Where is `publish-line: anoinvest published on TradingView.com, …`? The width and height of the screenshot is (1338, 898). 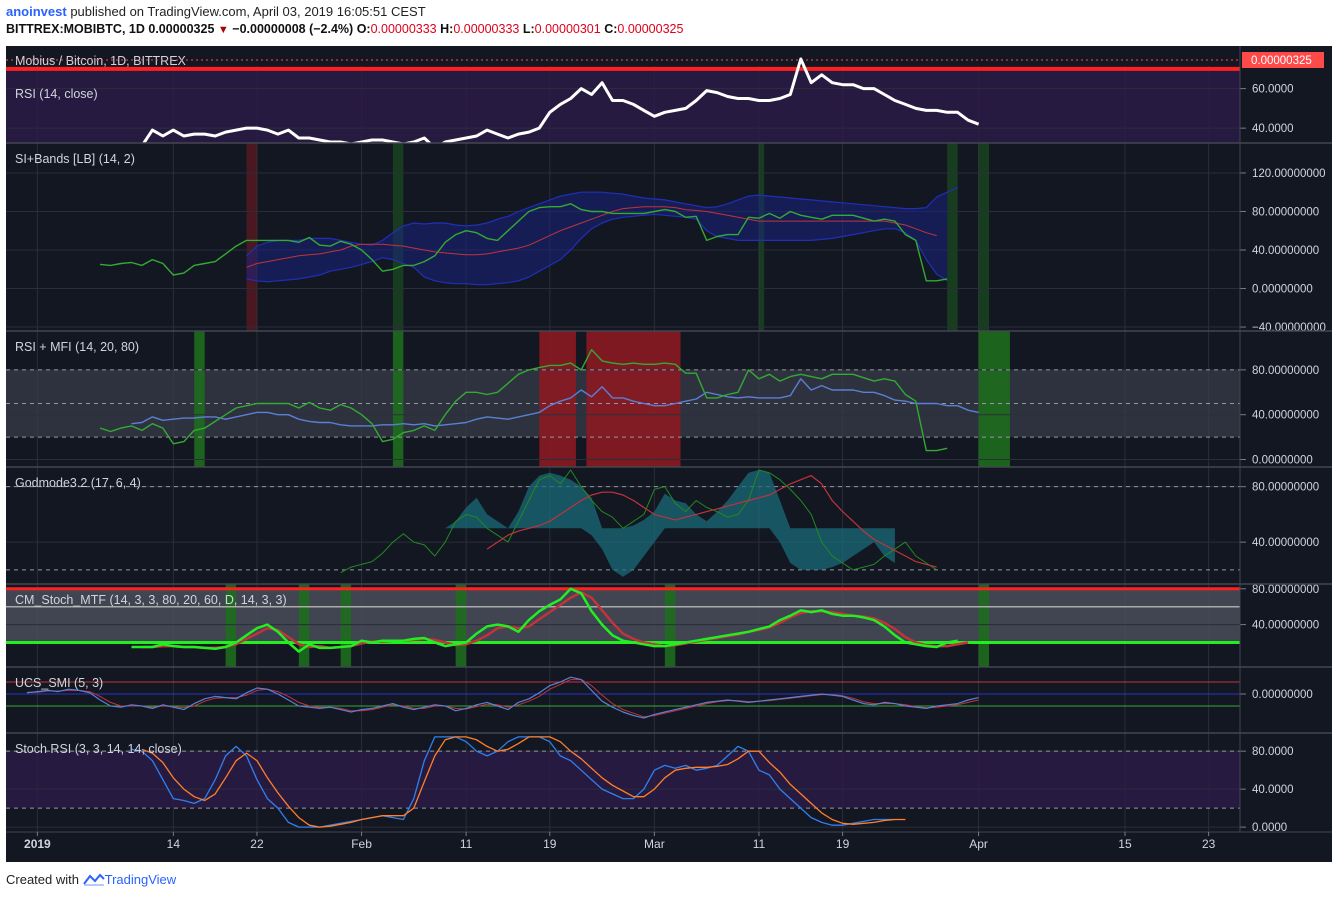 publish-line: anoinvest published on TradingView.com, … is located at coordinates (216, 11).